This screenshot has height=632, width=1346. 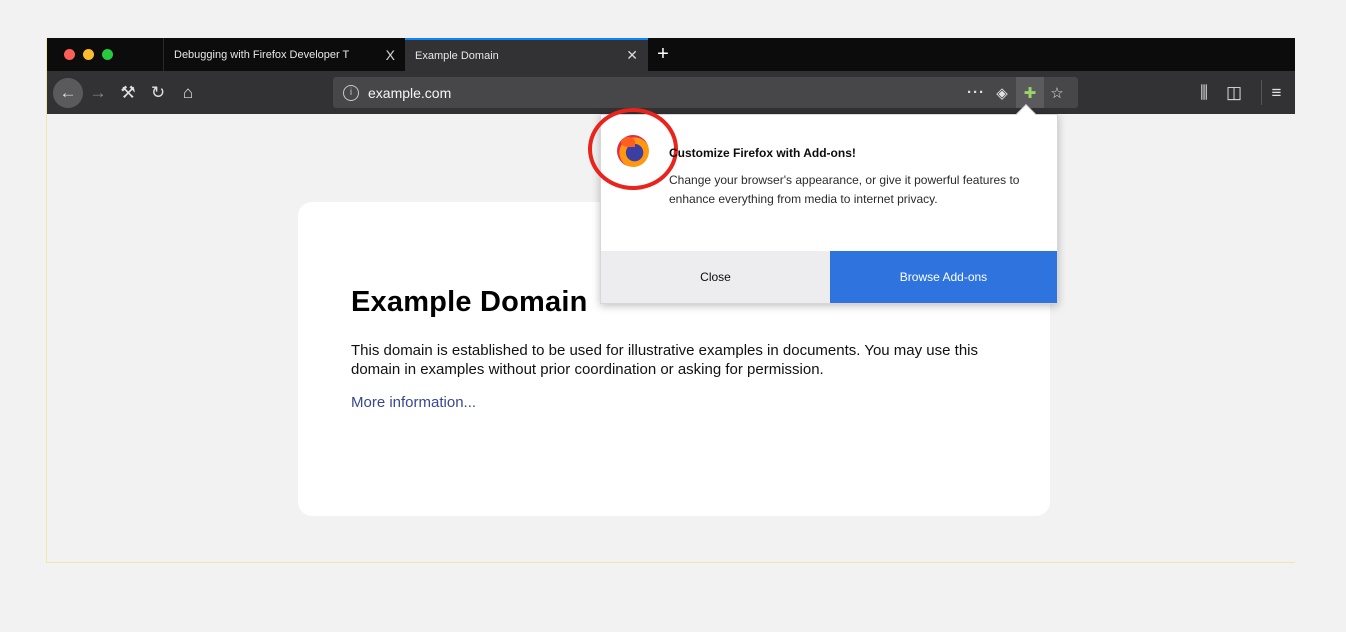 What do you see at coordinates (390, 55) in the screenshot?
I see `tab-close-icon: X` at bounding box center [390, 55].